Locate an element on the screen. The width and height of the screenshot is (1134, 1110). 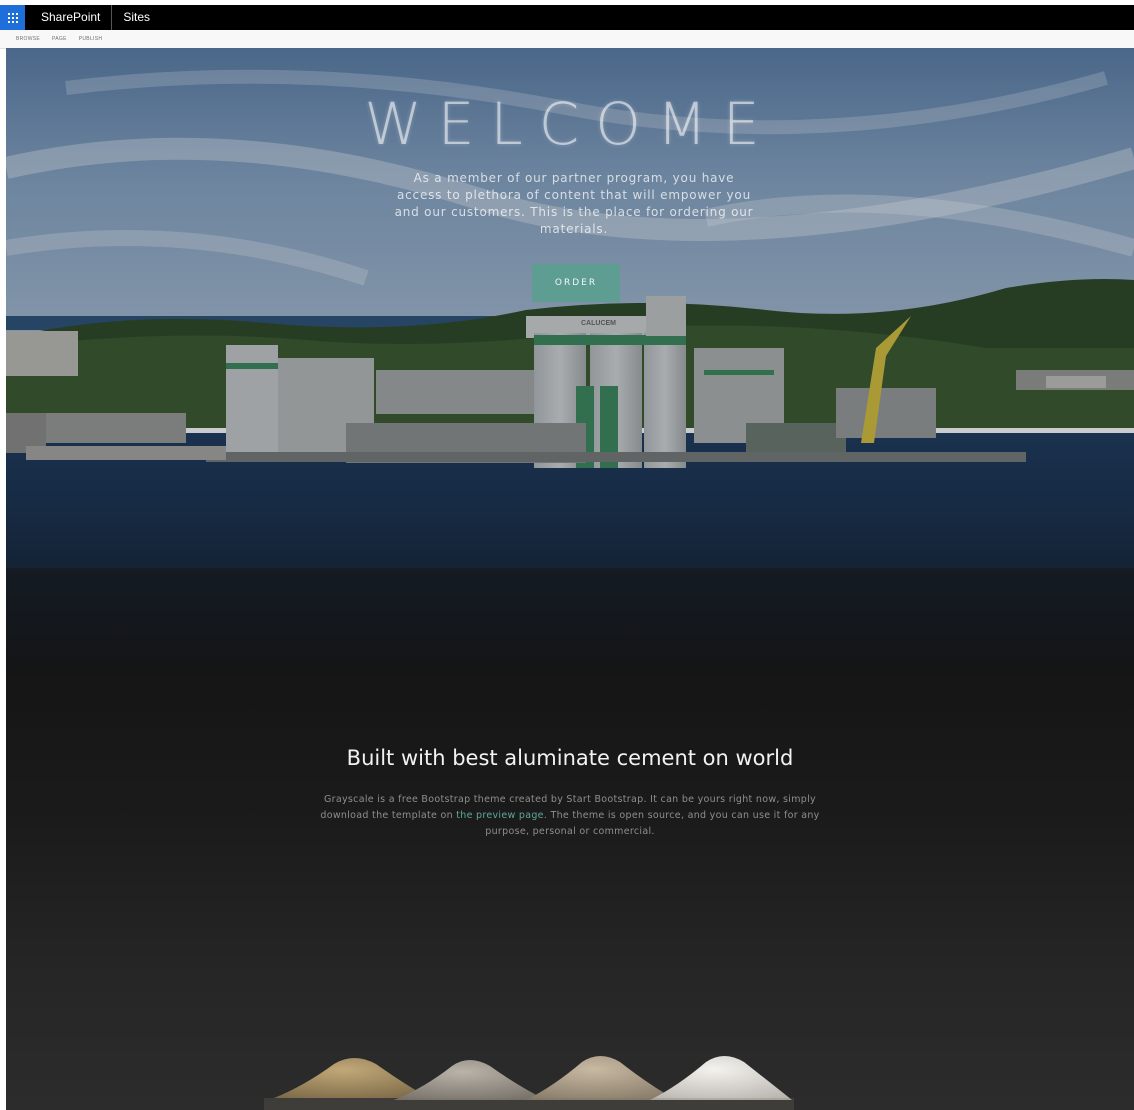
tab-page: PAGE is located at coordinates (59, 39).